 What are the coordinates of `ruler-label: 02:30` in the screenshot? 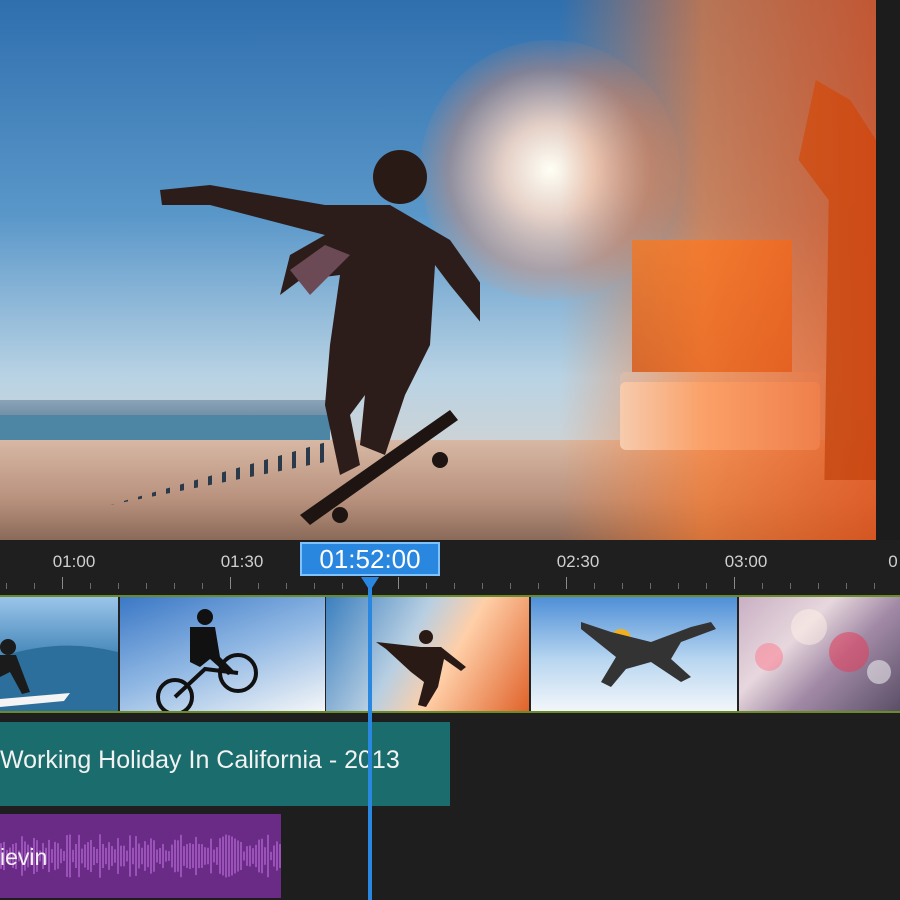 It's located at (578, 561).